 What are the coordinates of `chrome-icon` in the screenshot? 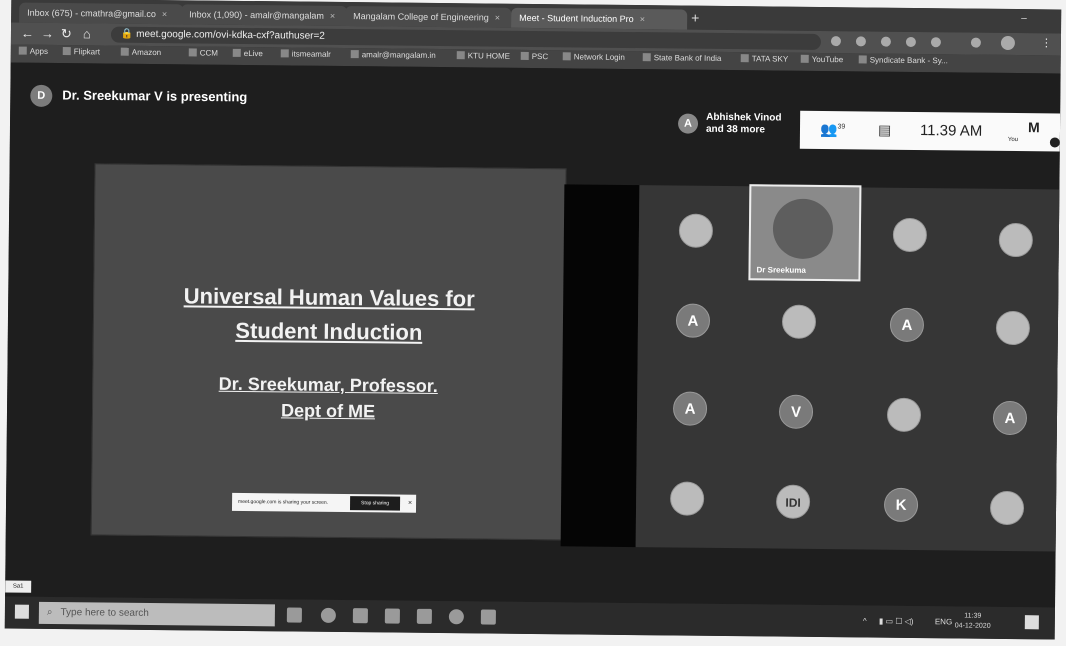 It's located at (328, 615).